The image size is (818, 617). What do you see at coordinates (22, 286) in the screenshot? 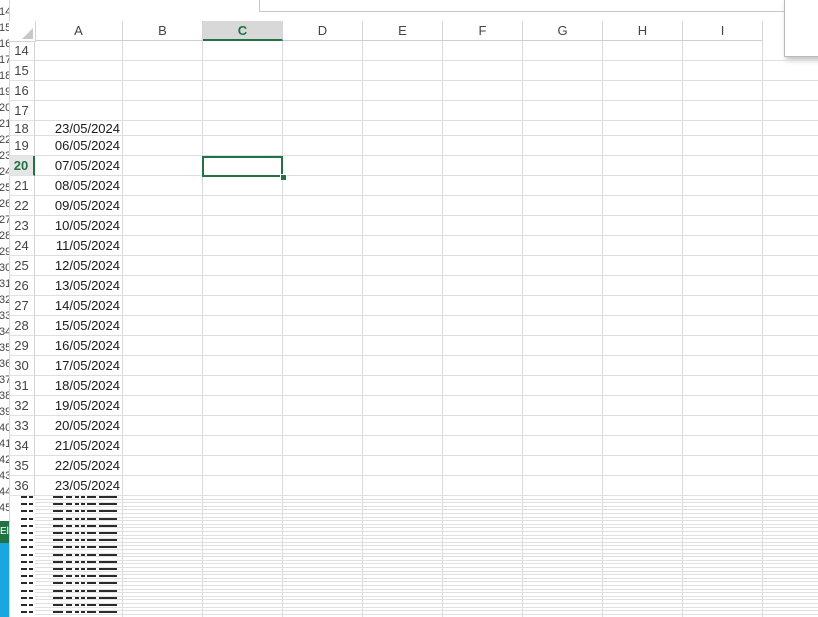
I see `row-header-26: 26` at bounding box center [22, 286].